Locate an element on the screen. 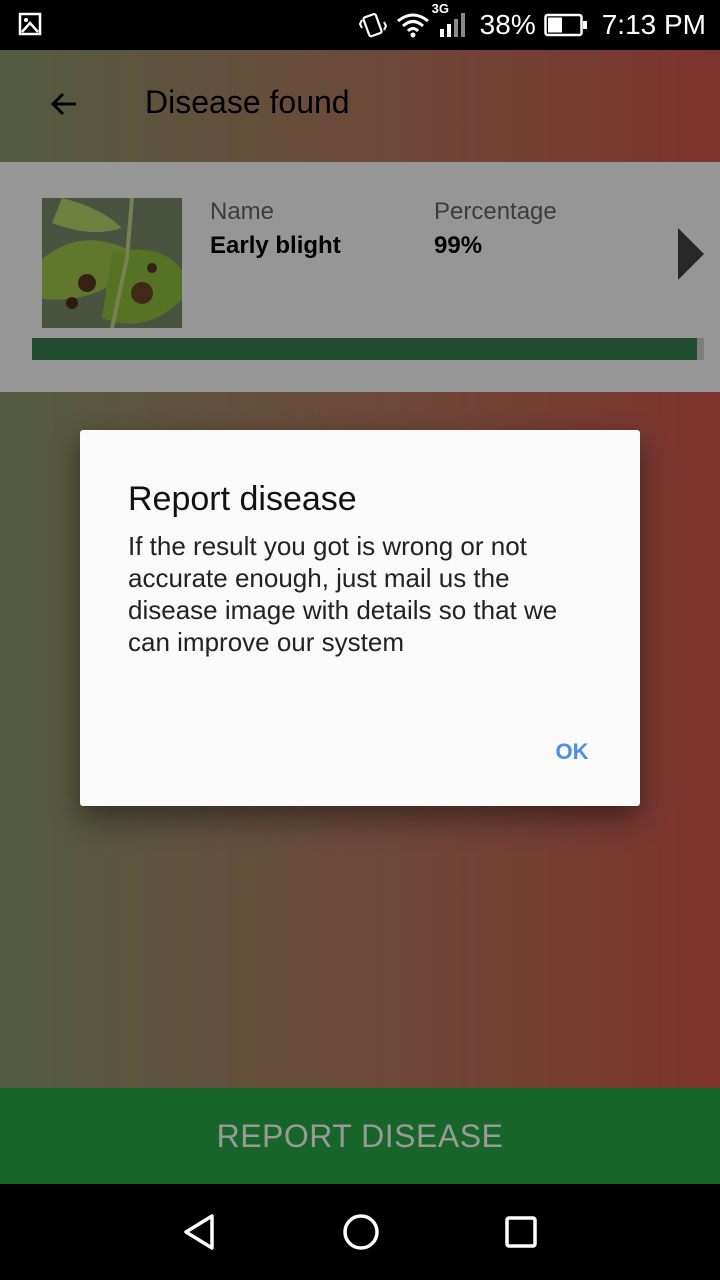  vibrate-icon is located at coordinates (373, 25).